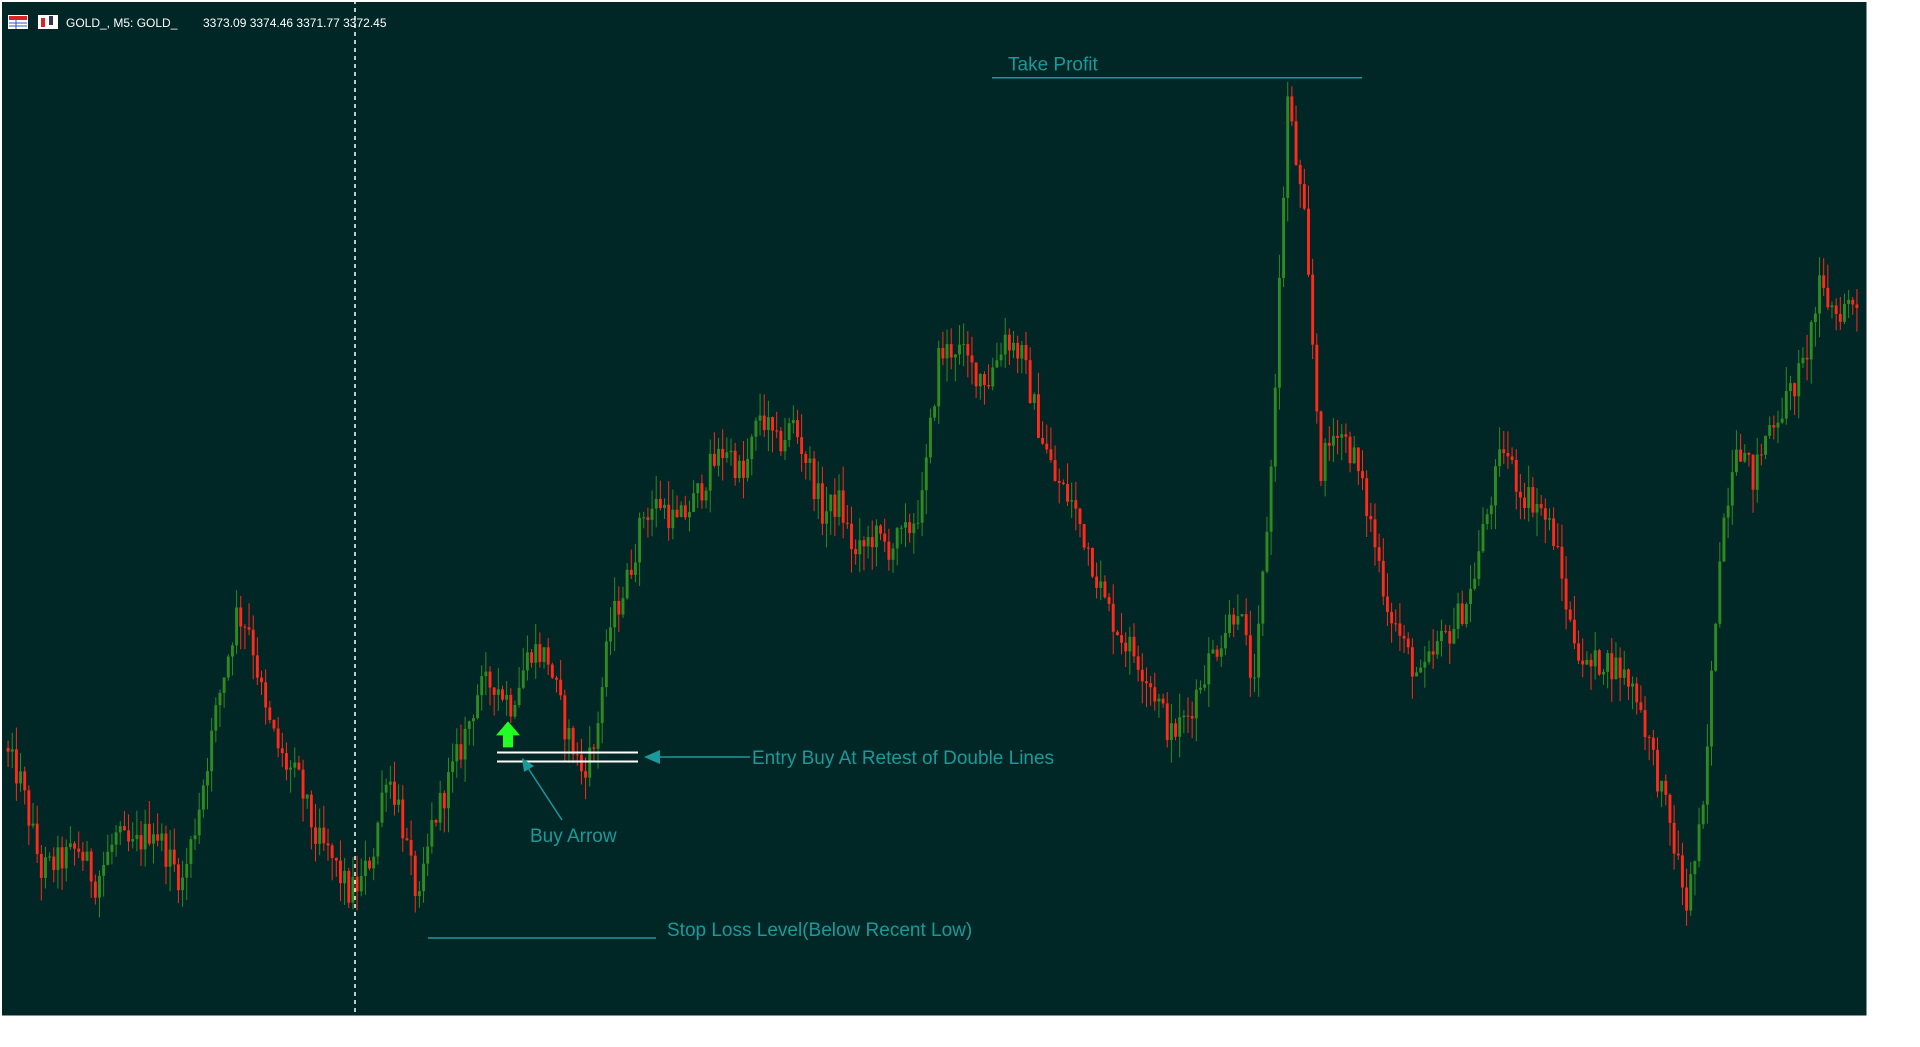  I want to click on table-icon, so click(18, 22).